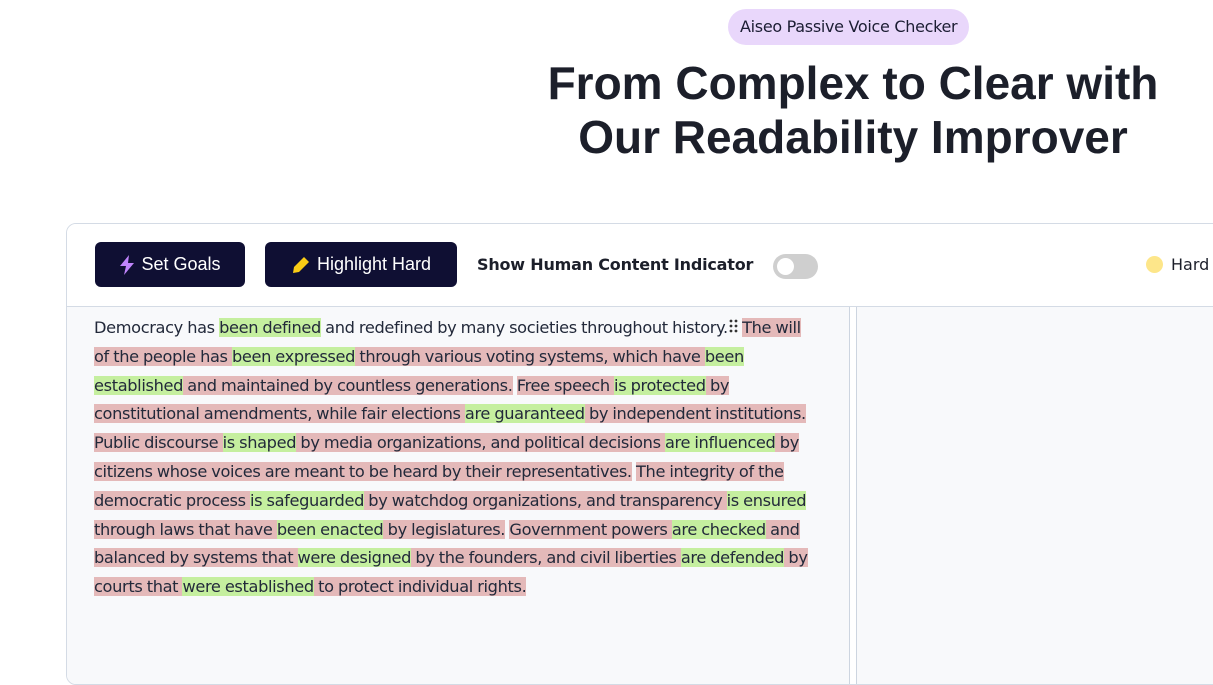  Describe the element at coordinates (307, 500) in the screenshot. I see `passive-voice-highlight: is safeguarded` at that location.